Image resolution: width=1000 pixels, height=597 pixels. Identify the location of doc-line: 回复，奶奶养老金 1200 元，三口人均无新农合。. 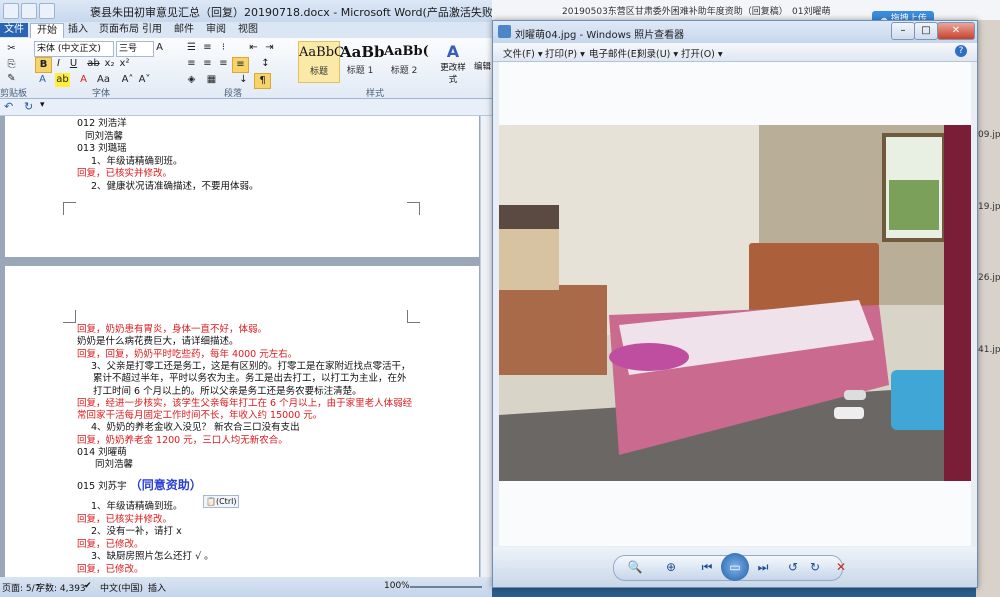
(182, 440).